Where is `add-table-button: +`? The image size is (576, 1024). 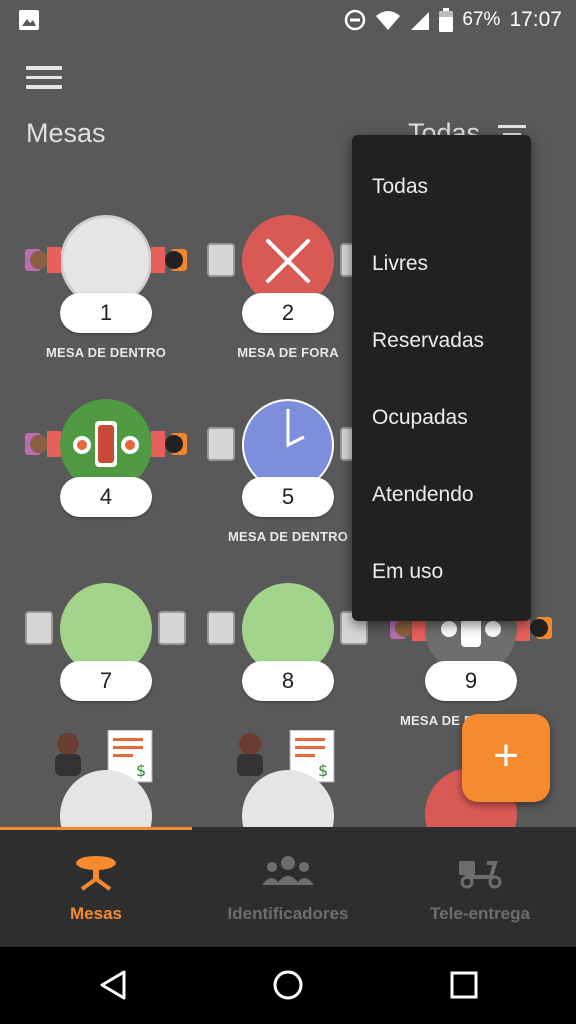
add-table-button: + is located at coordinates (506, 758).